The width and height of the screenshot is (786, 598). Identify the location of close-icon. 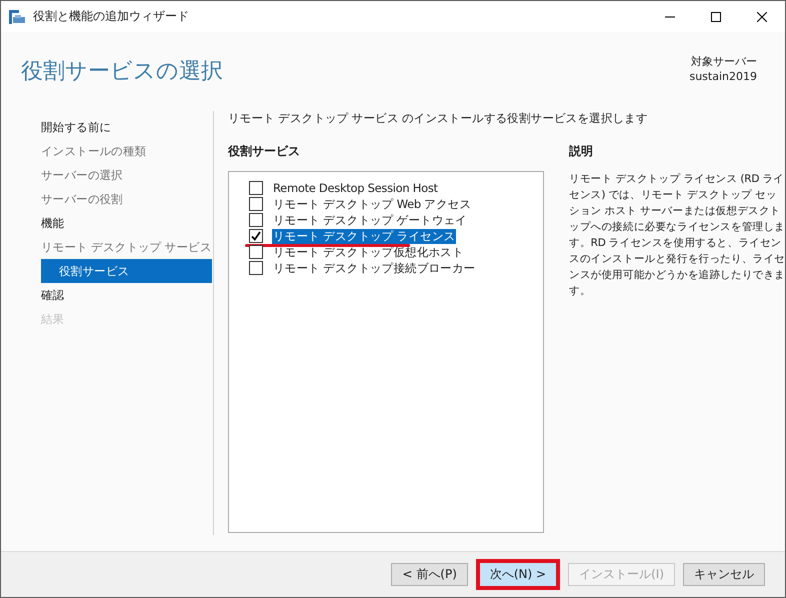
(762, 17).